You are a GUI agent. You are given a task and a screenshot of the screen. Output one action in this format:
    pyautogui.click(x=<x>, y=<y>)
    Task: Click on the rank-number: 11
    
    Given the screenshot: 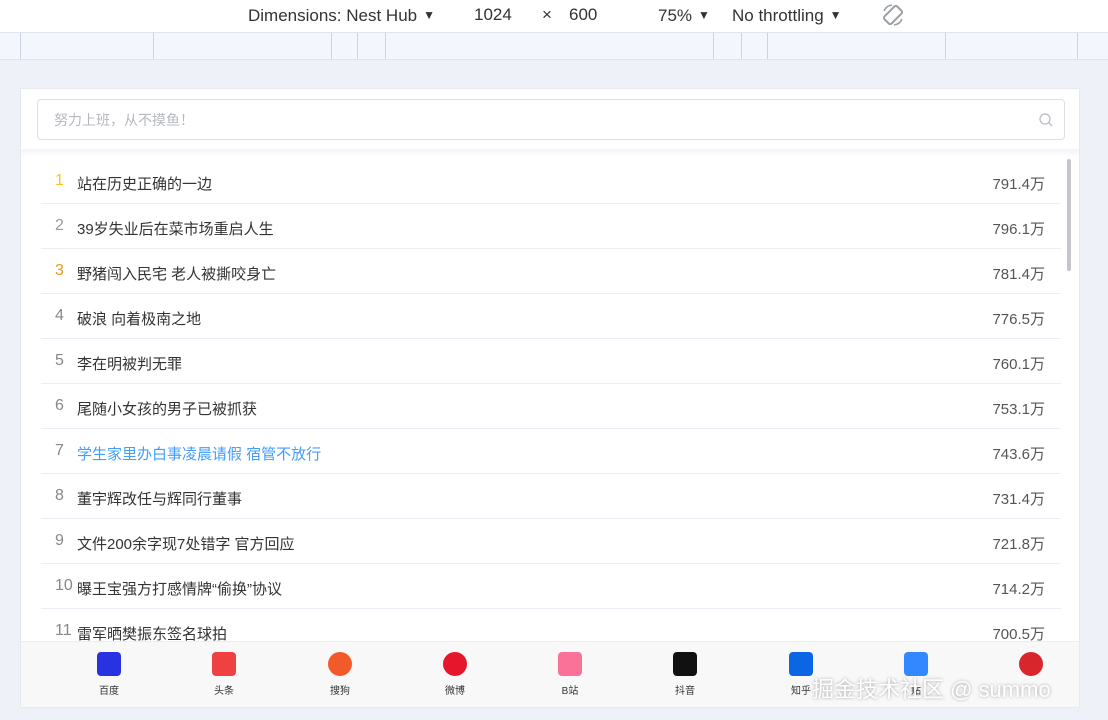 What is the action you would take?
    pyautogui.click(x=63, y=630)
    